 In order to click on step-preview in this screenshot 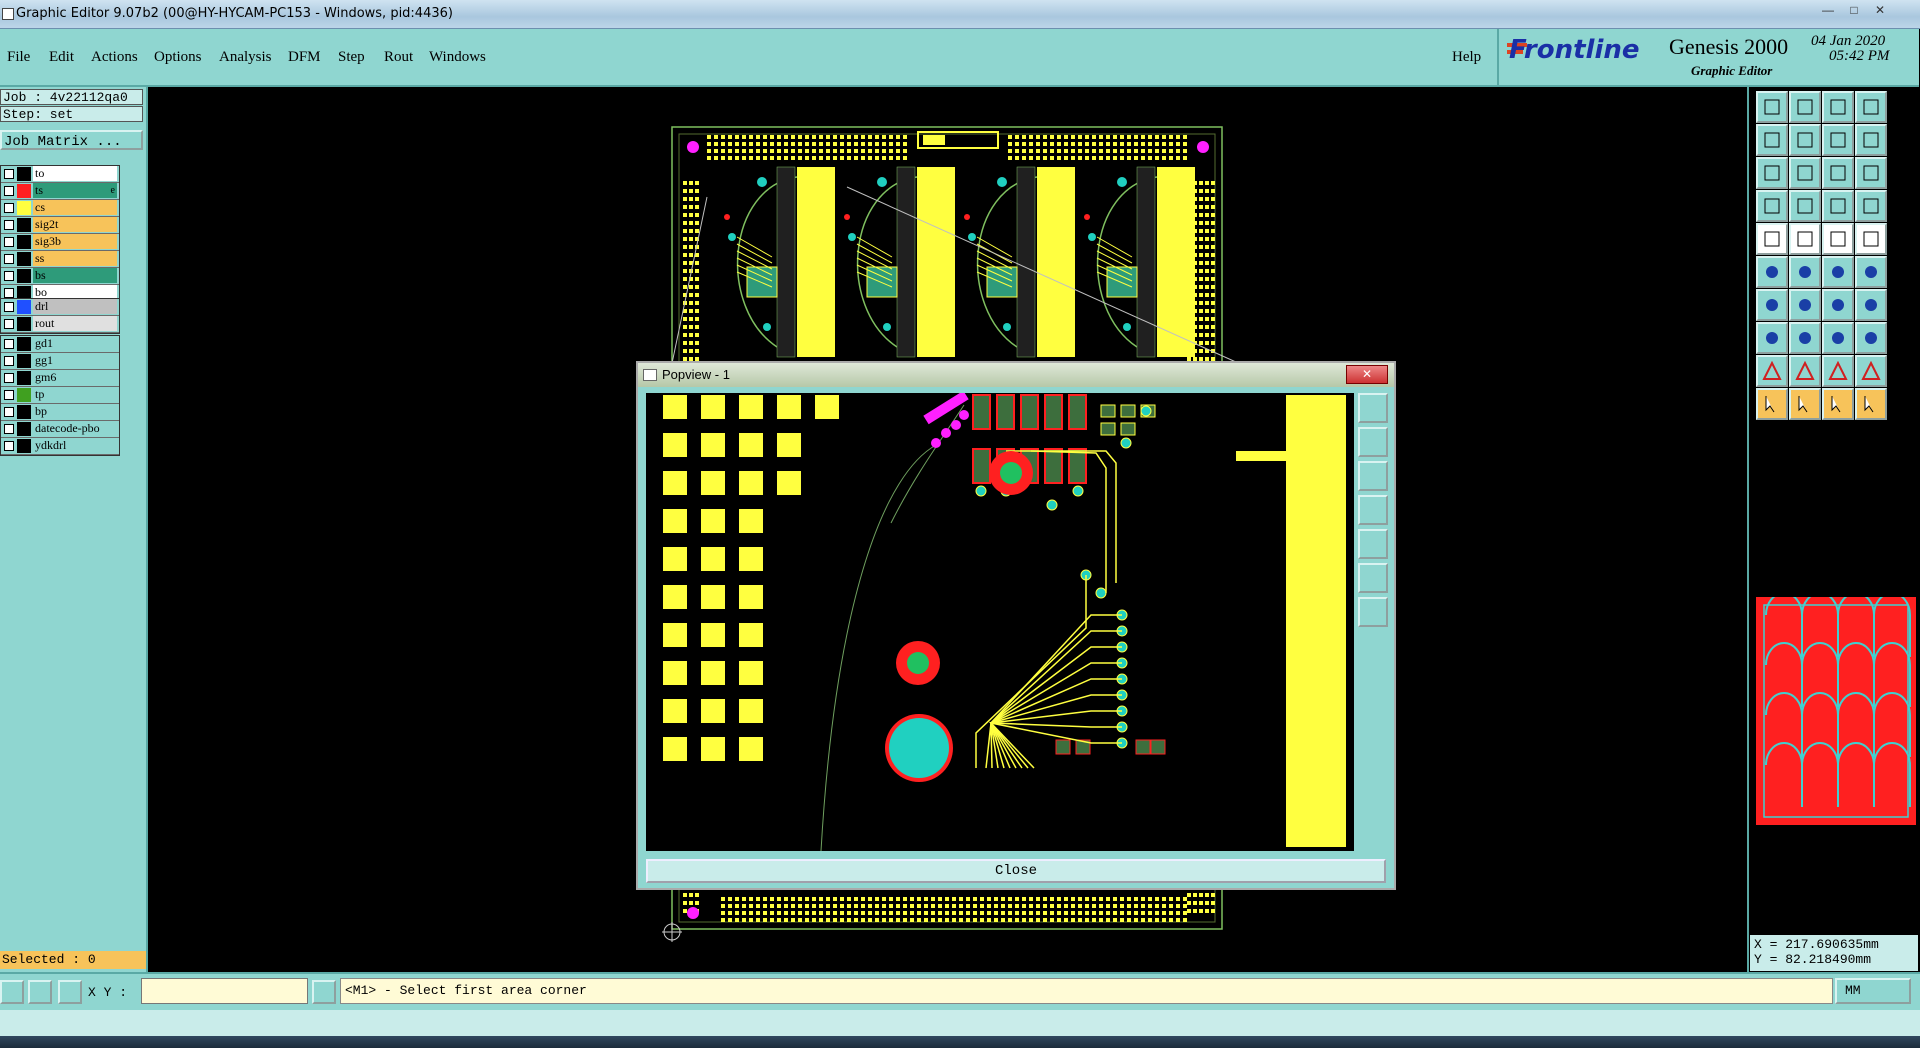, I will do `click(1836, 711)`.